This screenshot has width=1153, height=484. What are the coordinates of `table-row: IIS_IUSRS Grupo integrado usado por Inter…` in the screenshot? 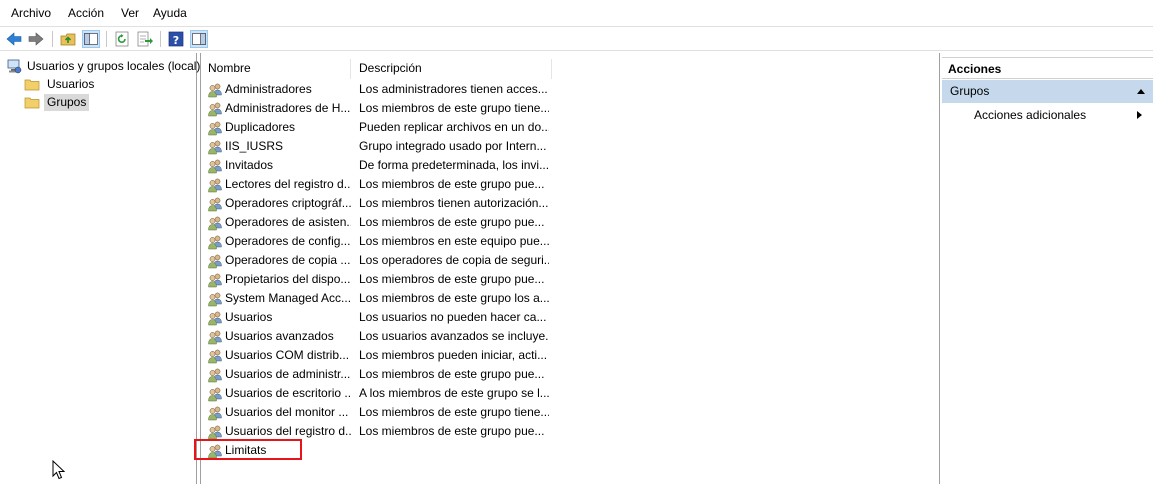 It's located at (571, 146).